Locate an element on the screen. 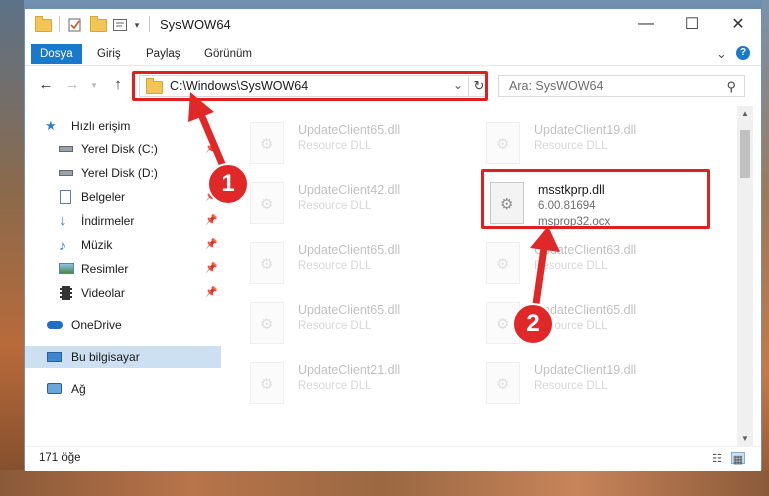 This screenshot has width=769, height=496. nav-item-documents: Belgeler 📌 is located at coordinates (123, 197).